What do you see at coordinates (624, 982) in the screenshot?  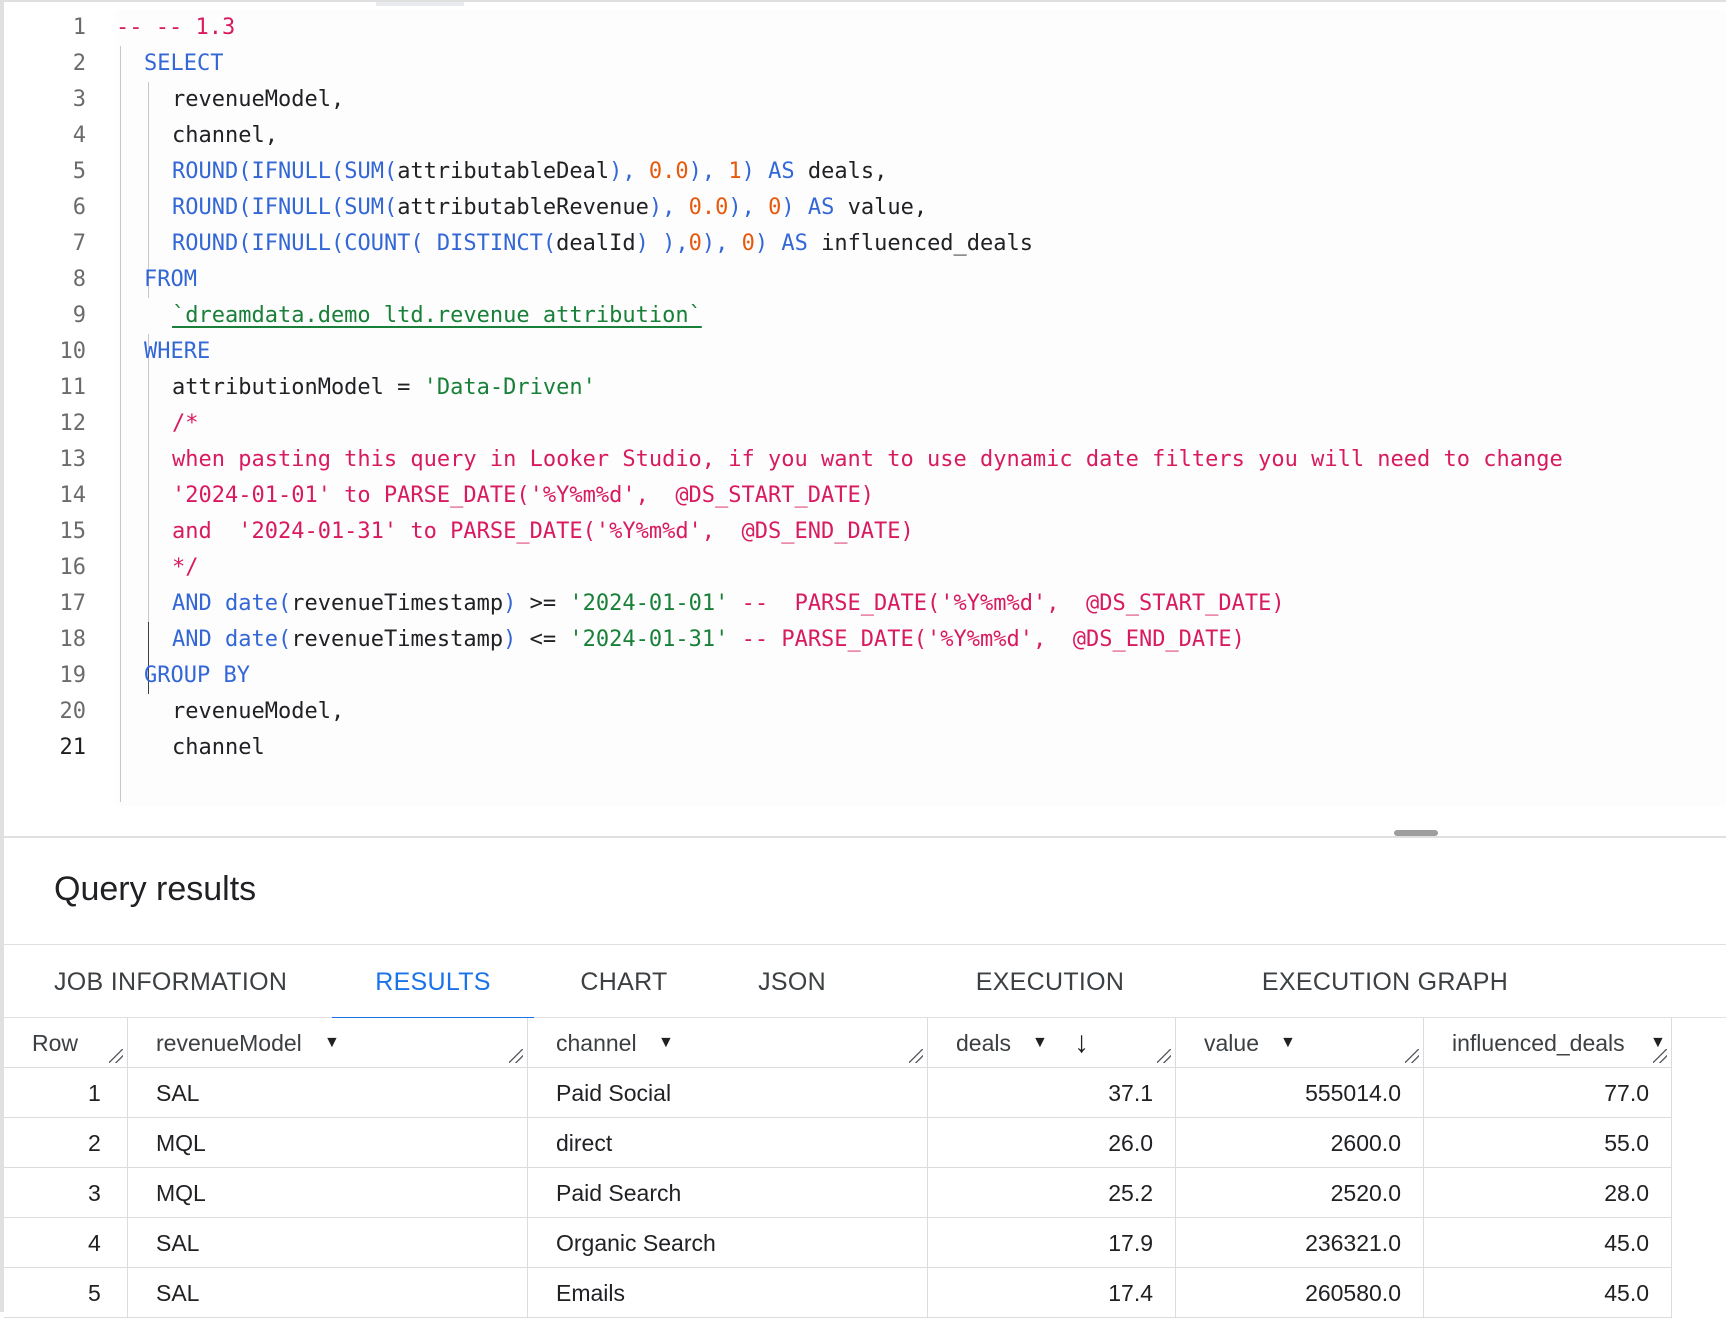 I see `tab-chart: CHART` at bounding box center [624, 982].